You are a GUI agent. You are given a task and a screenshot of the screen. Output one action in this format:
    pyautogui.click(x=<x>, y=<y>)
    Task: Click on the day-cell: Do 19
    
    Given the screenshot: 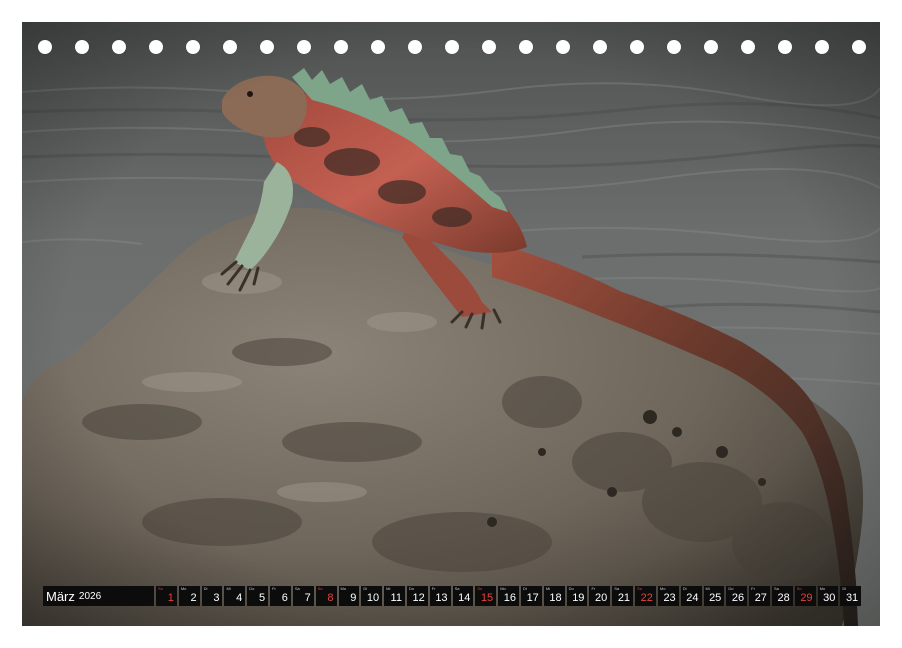 What is the action you would take?
    pyautogui.click(x=577, y=596)
    